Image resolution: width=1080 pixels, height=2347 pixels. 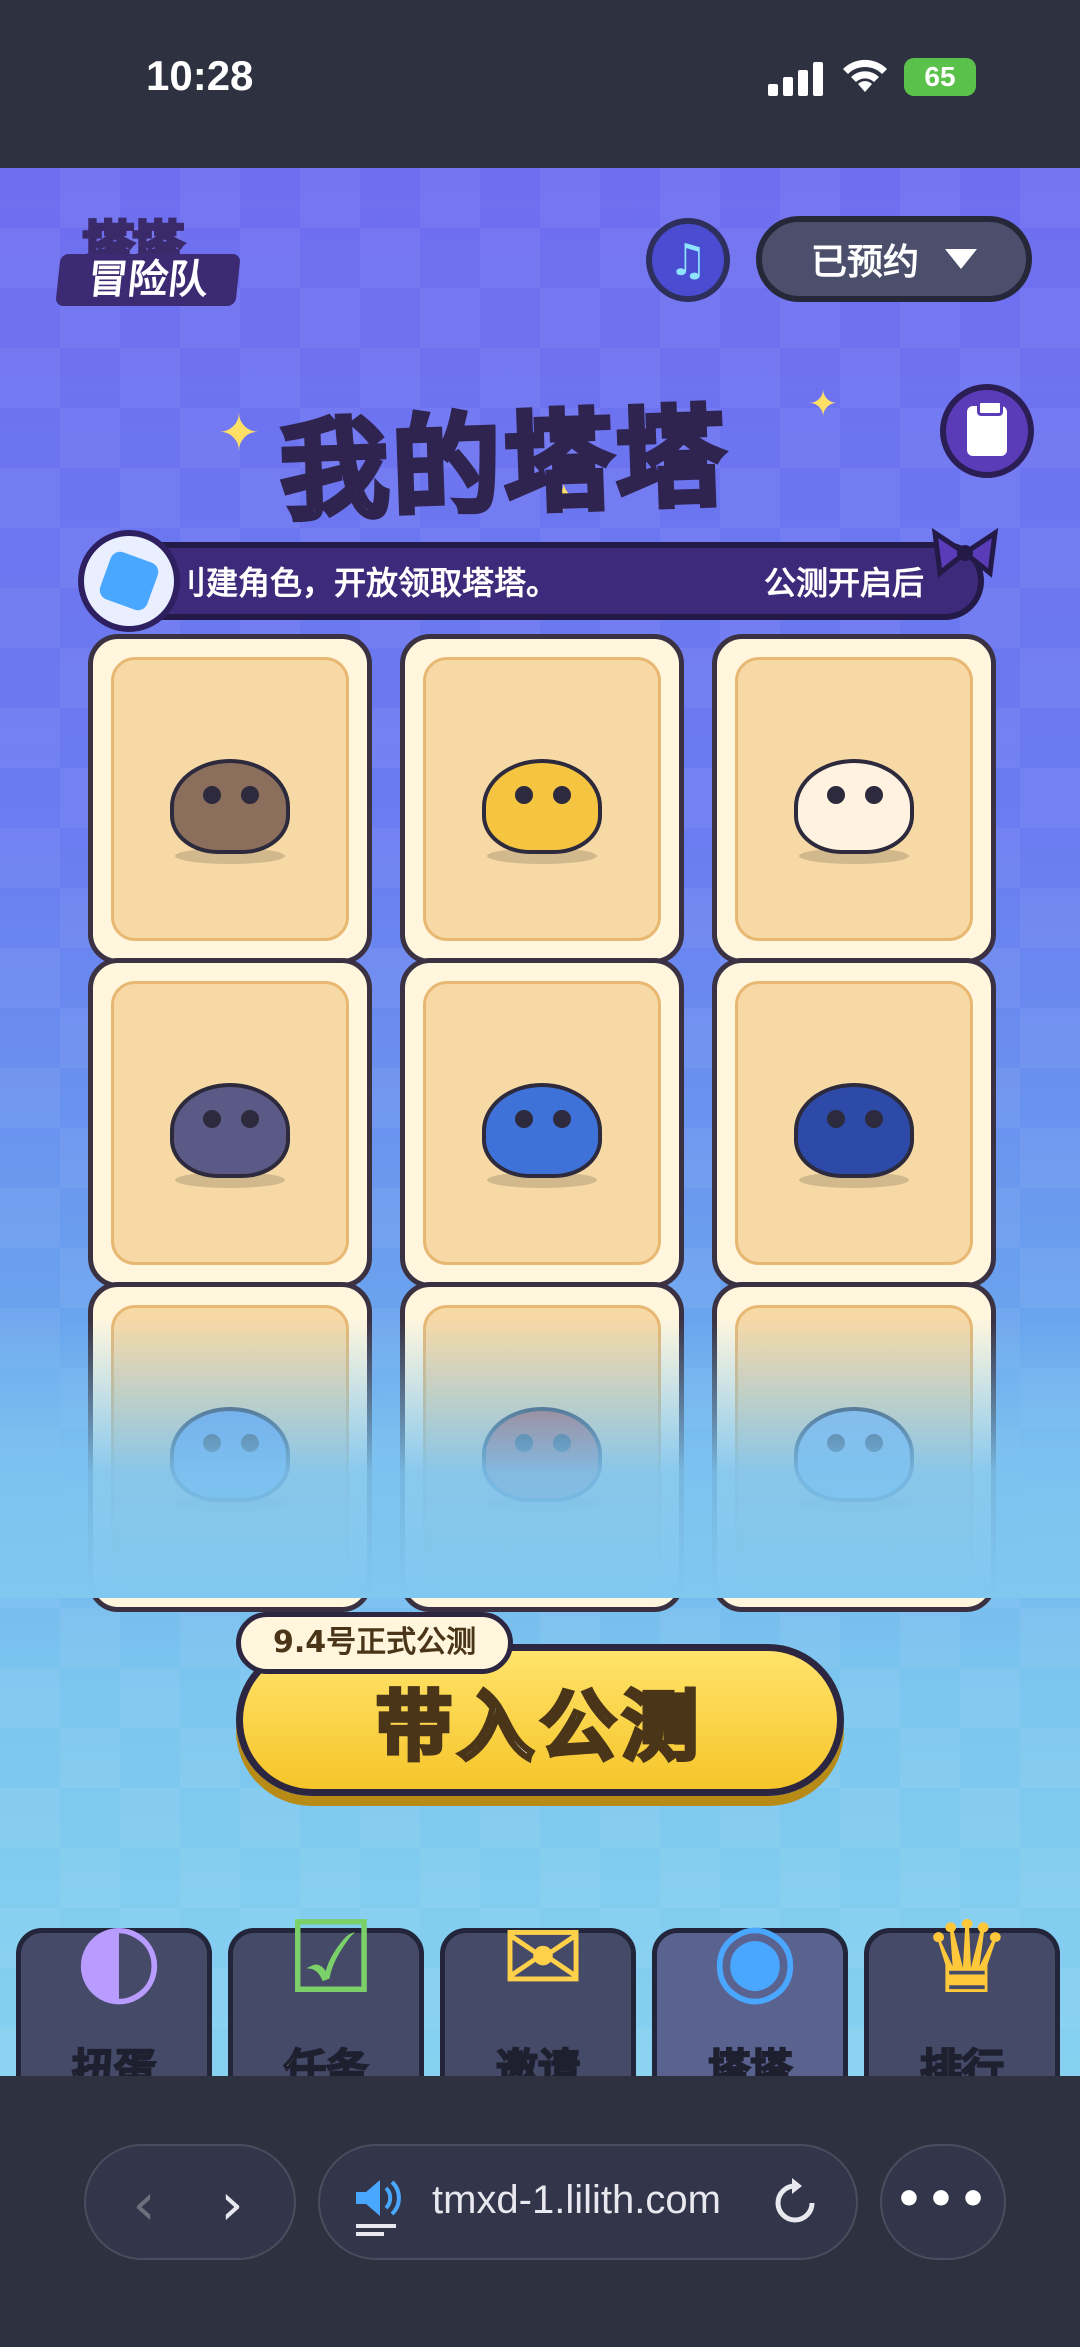 I want to click on nav-label: 扭蛋, so click(x=114, y=2060).